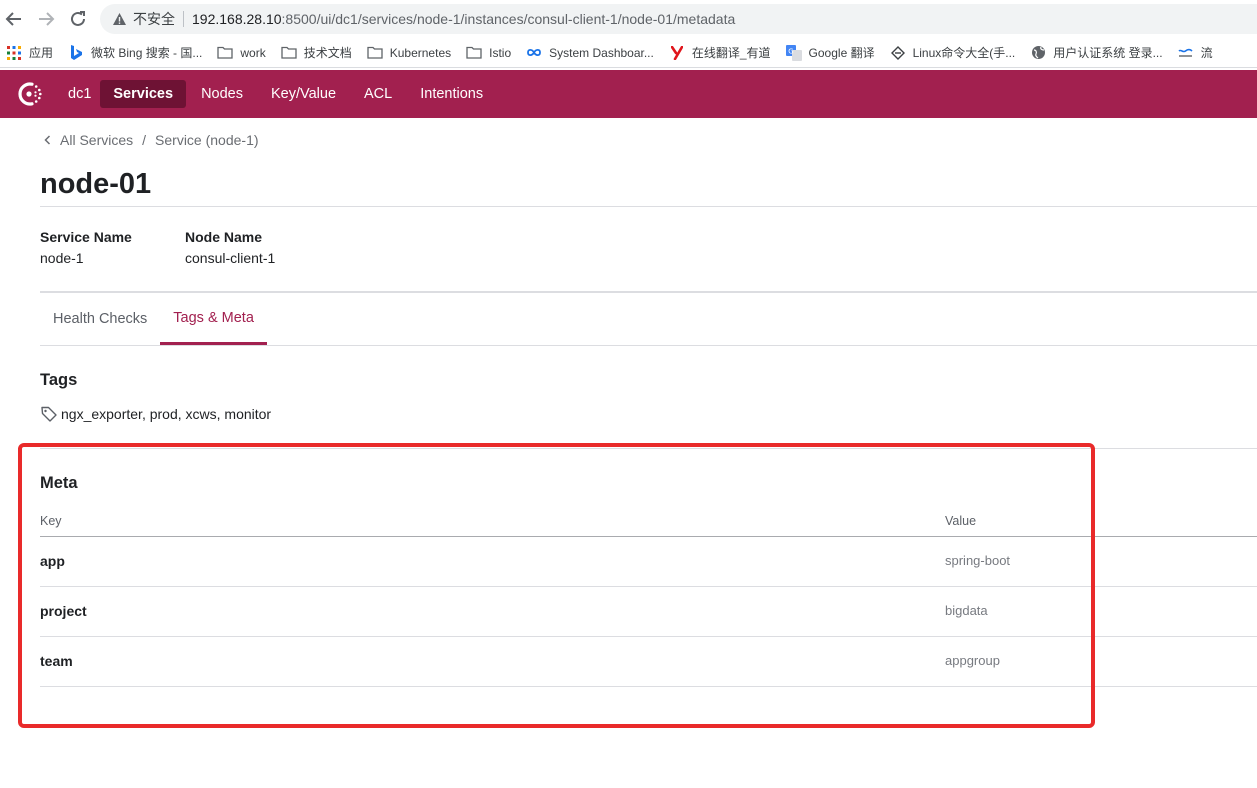 The height and width of the screenshot is (788, 1257). I want to click on bookmark-google-translate: G Google 翻译, so click(830, 52).